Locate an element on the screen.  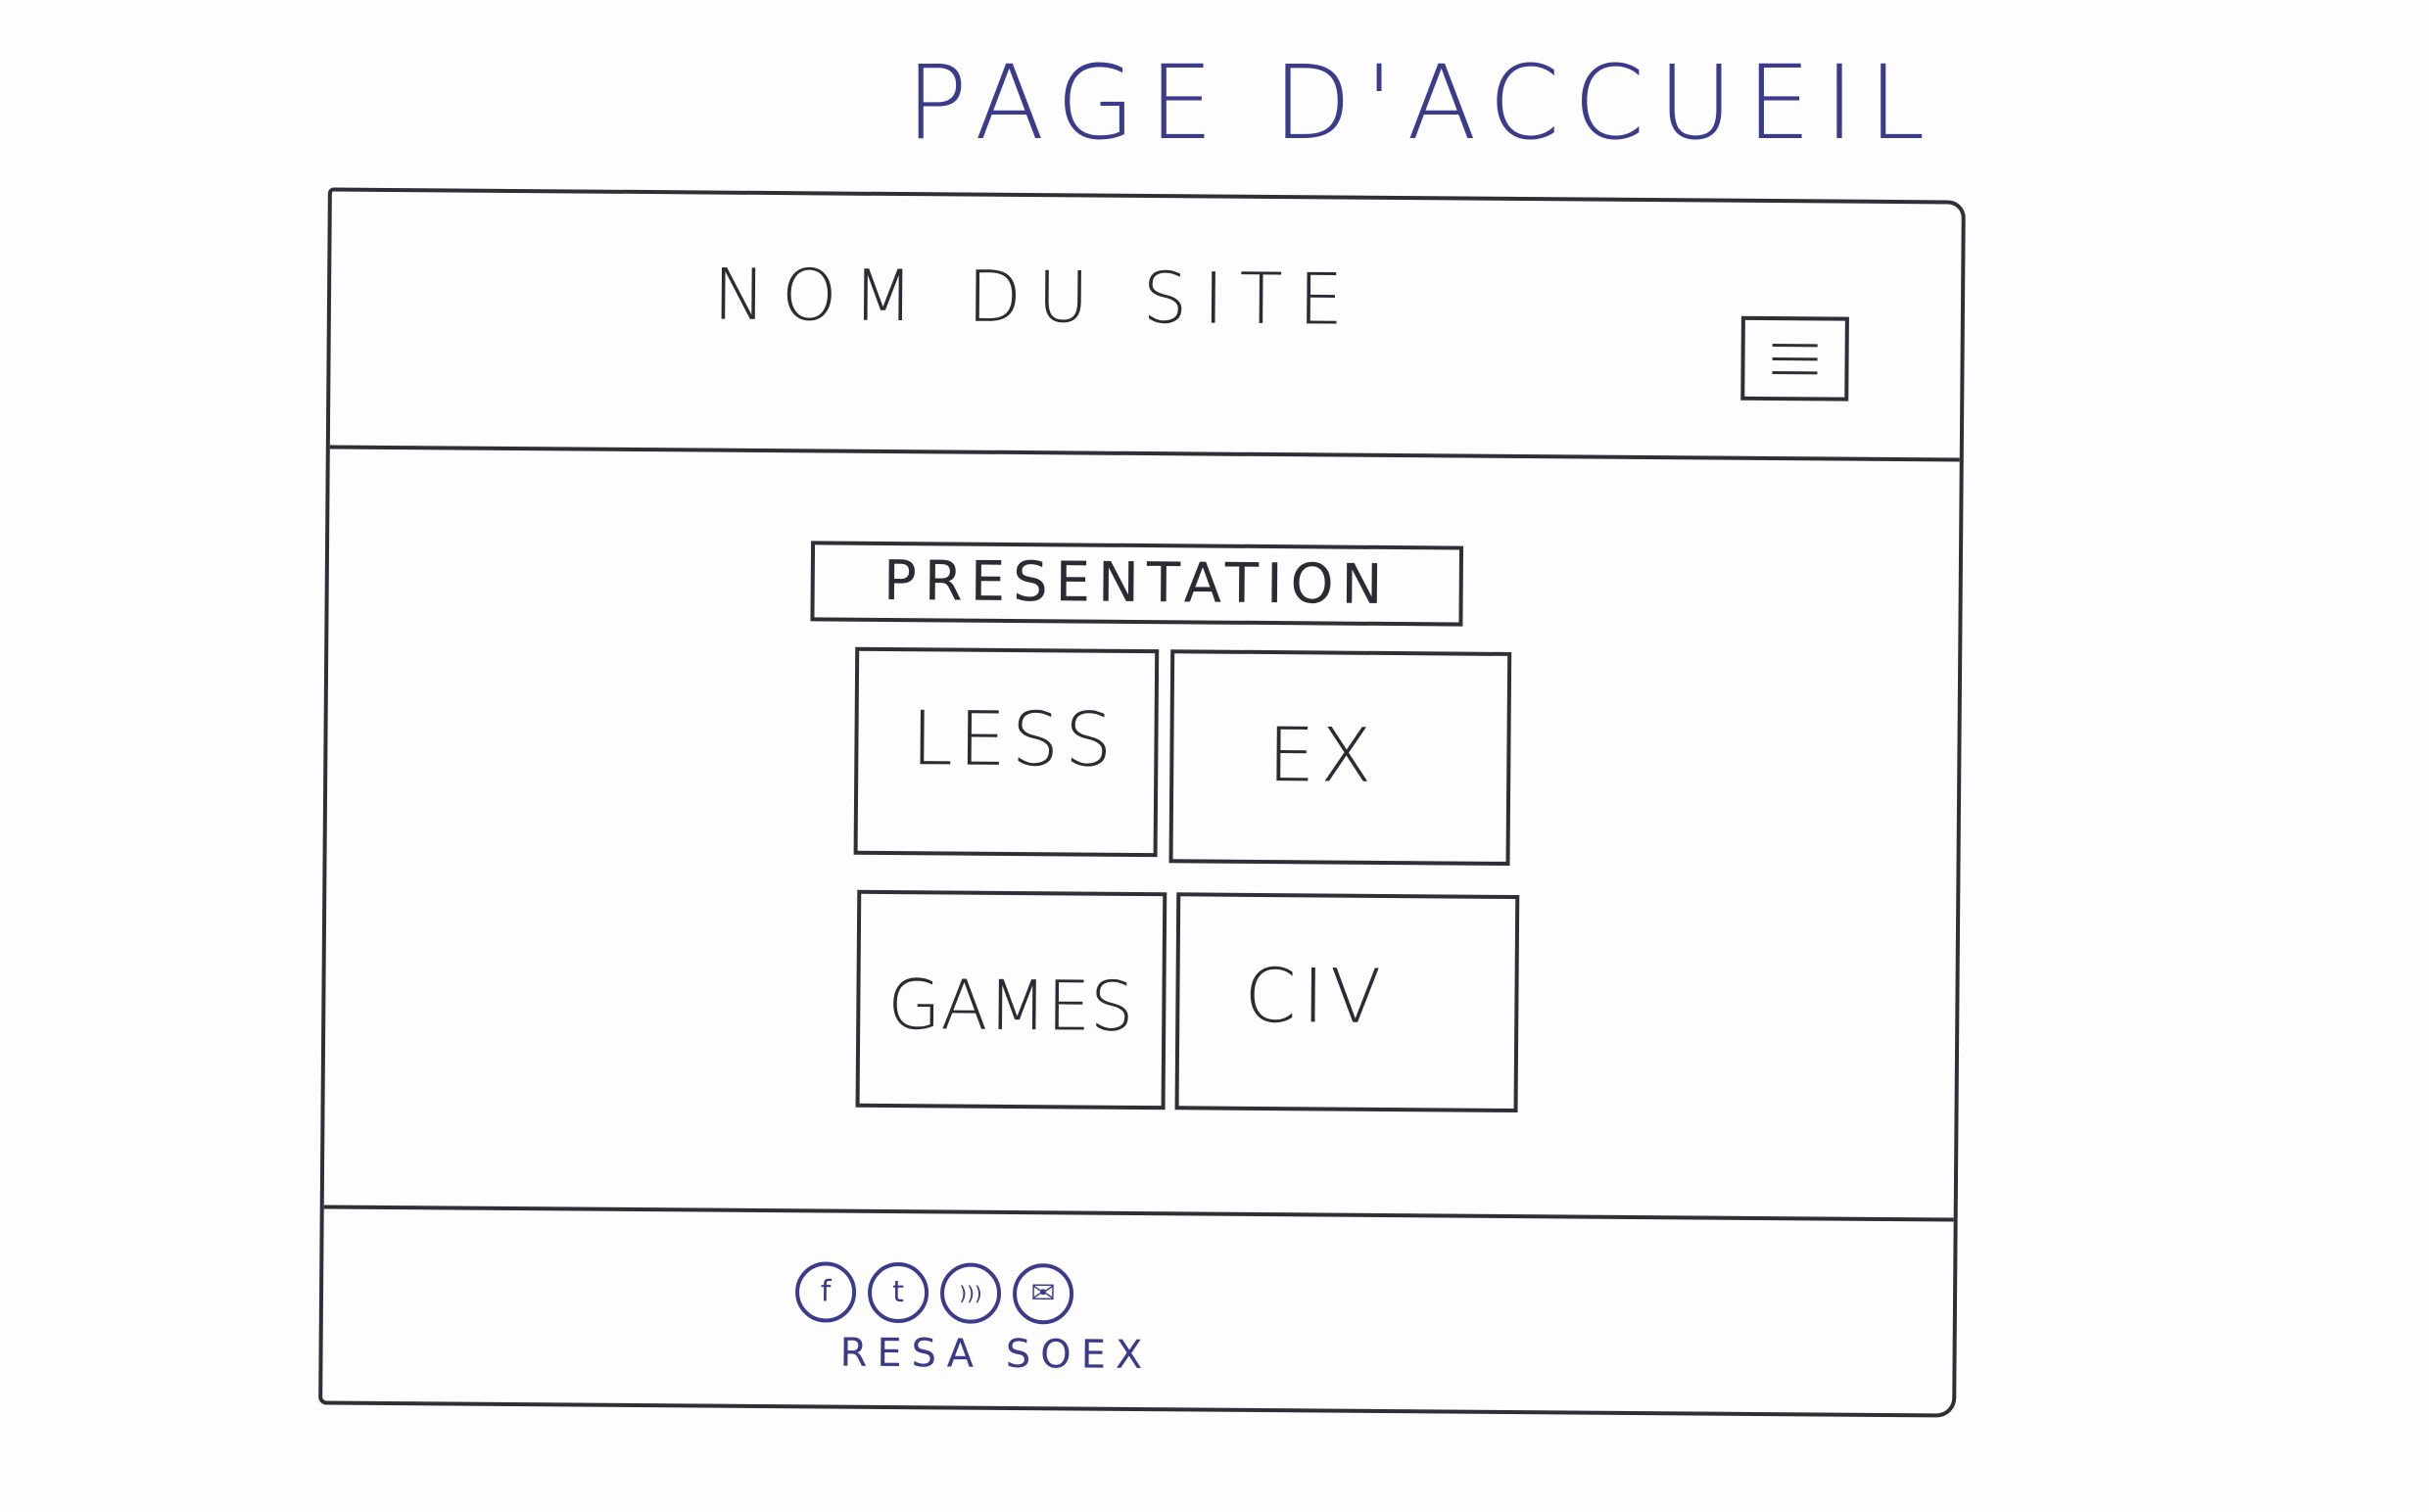
tile-label: CIV is located at coordinates (1316, 996).